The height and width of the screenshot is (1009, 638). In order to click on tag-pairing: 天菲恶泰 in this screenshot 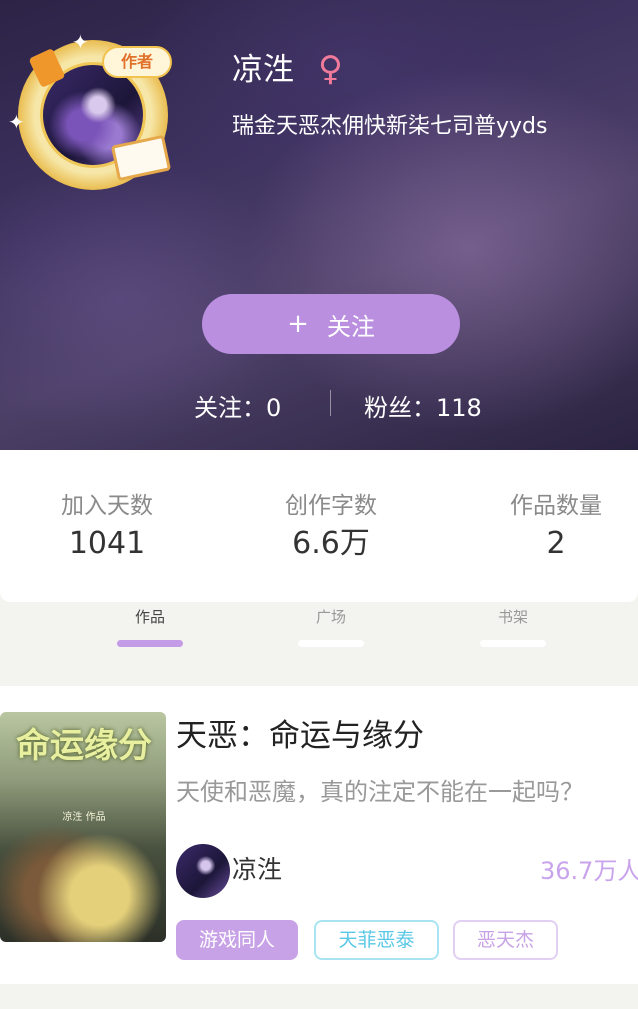, I will do `click(376, 940)`.